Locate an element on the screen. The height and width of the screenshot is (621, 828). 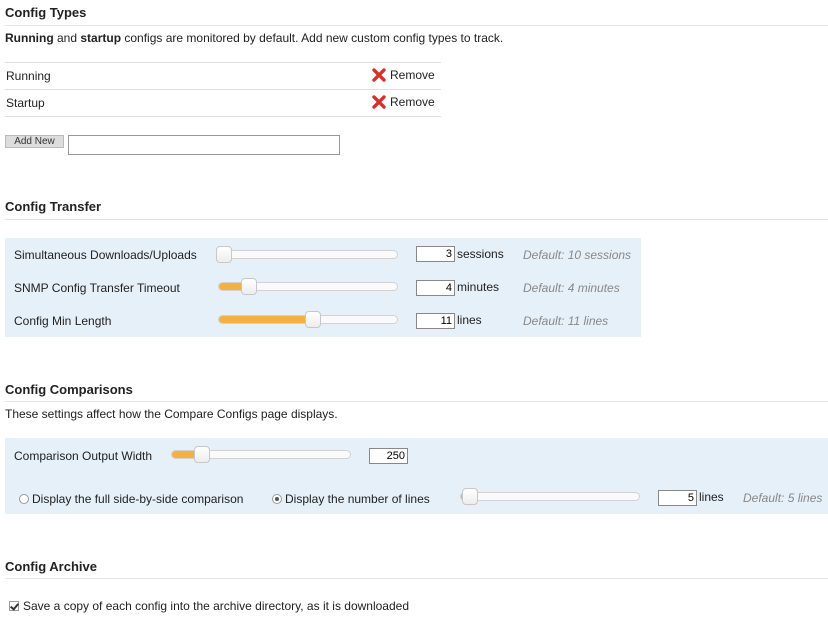
config-min-length-slider is located at coordinates (308, 319).